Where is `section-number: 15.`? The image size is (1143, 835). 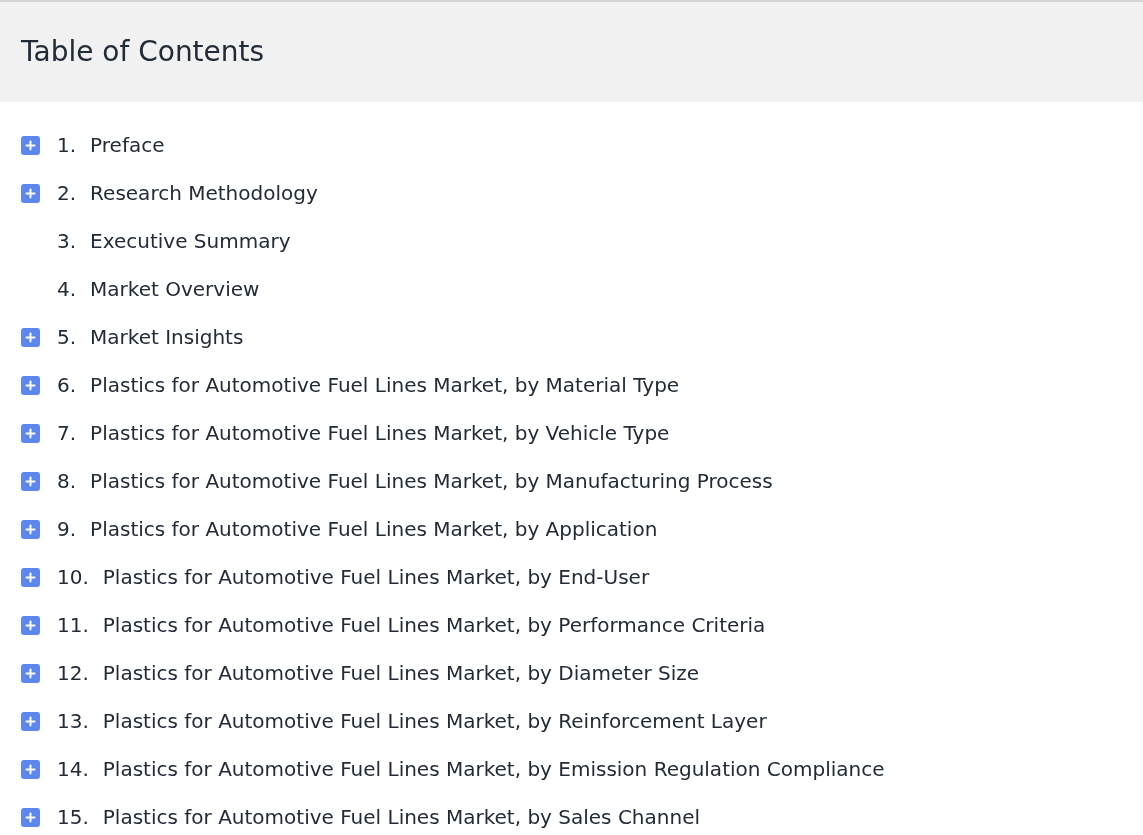
section-number: 15. is located at coordinates (73, 817).